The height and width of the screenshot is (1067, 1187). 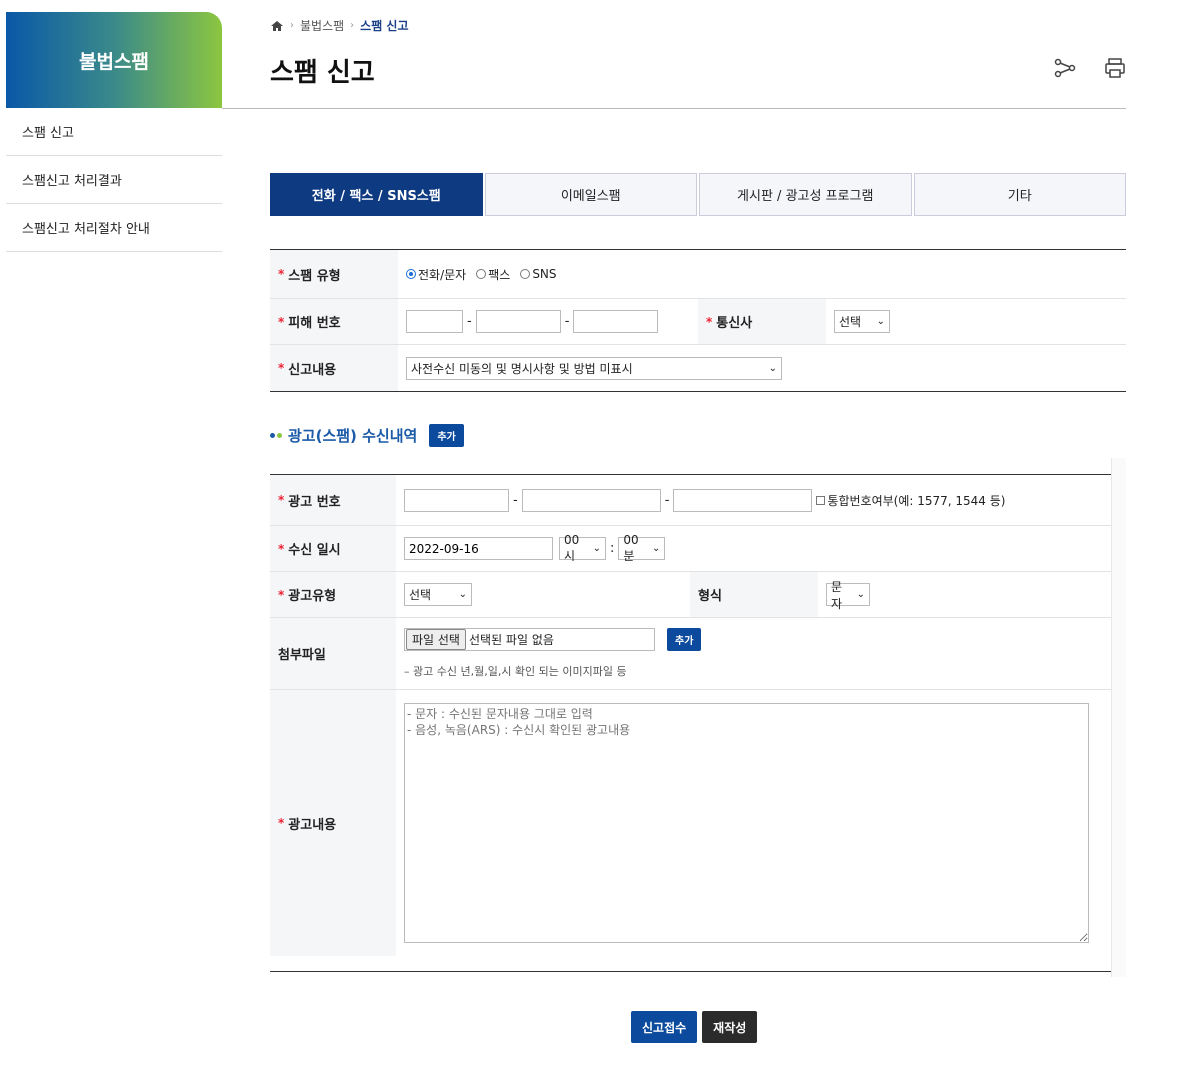 I want to click on section-title-text: 광고(스팸) 수신내역, so click(x=353, y=436).